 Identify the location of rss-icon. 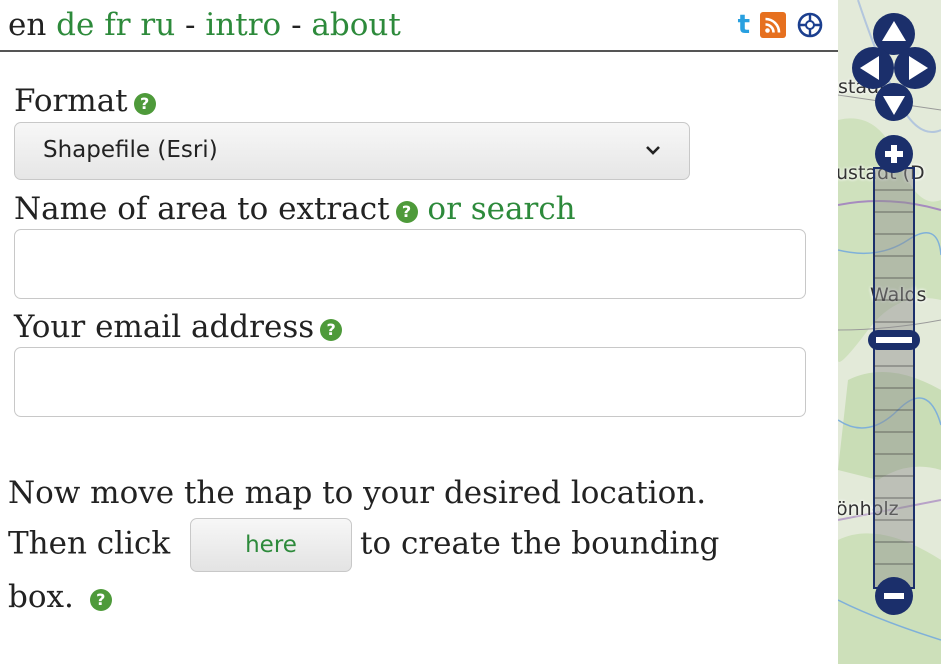
(773, 25).